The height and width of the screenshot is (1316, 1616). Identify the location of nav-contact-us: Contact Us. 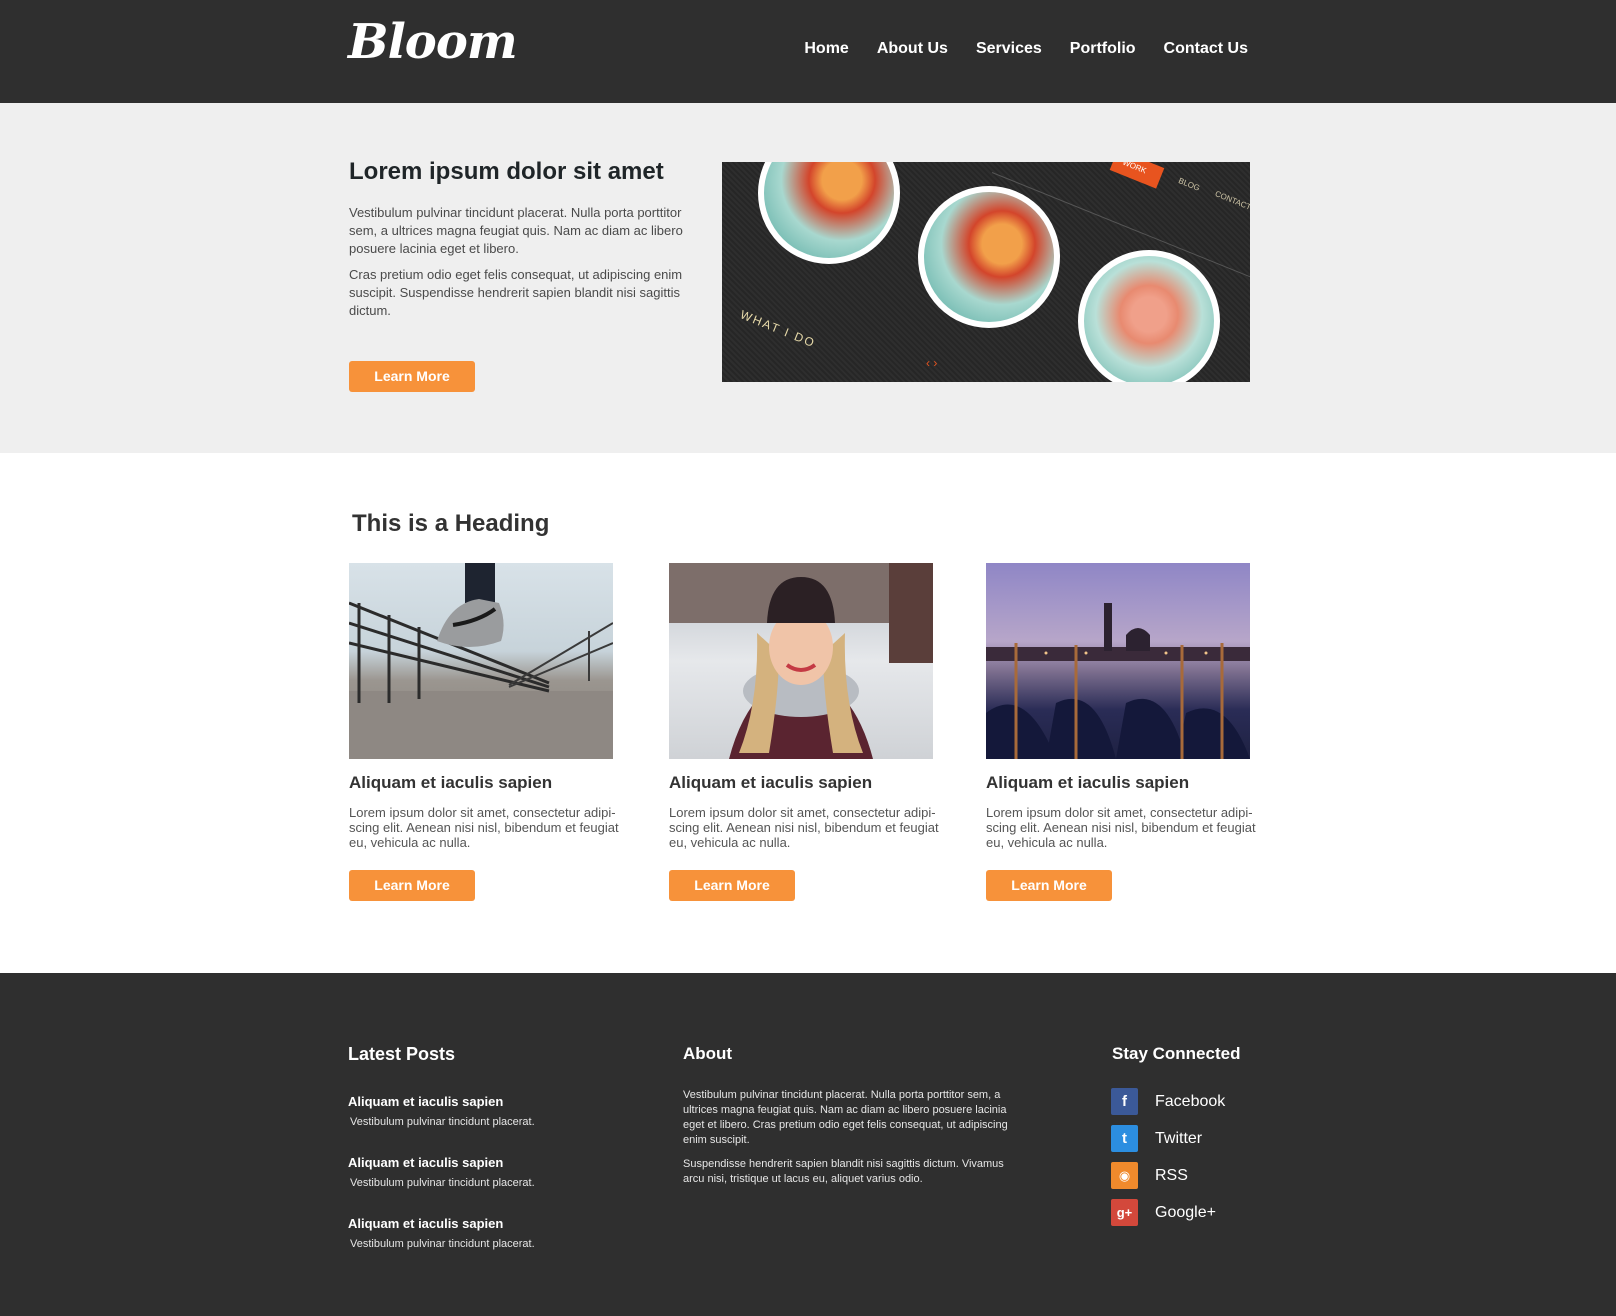
(1206, 49).